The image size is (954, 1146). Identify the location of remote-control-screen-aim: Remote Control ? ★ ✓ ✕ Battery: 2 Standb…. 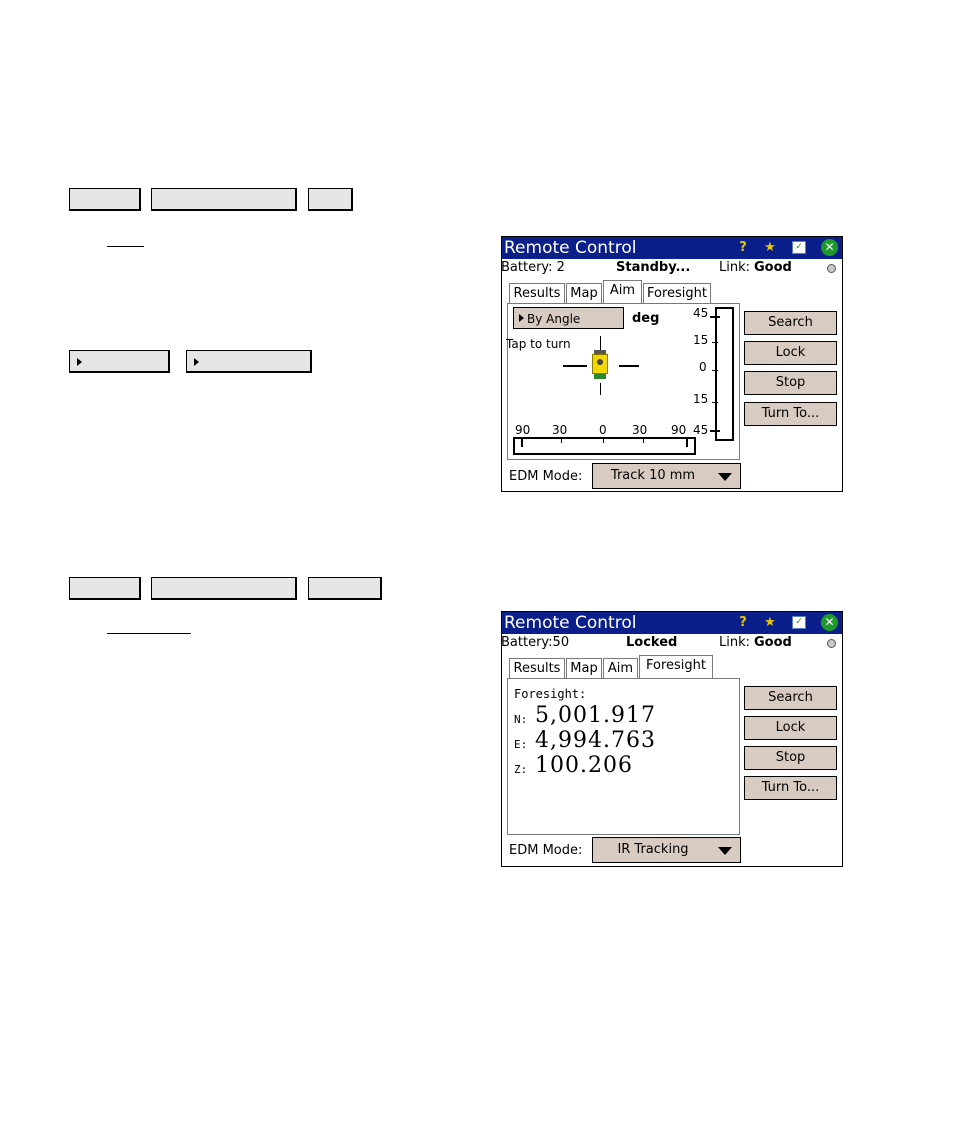
(672, 364).